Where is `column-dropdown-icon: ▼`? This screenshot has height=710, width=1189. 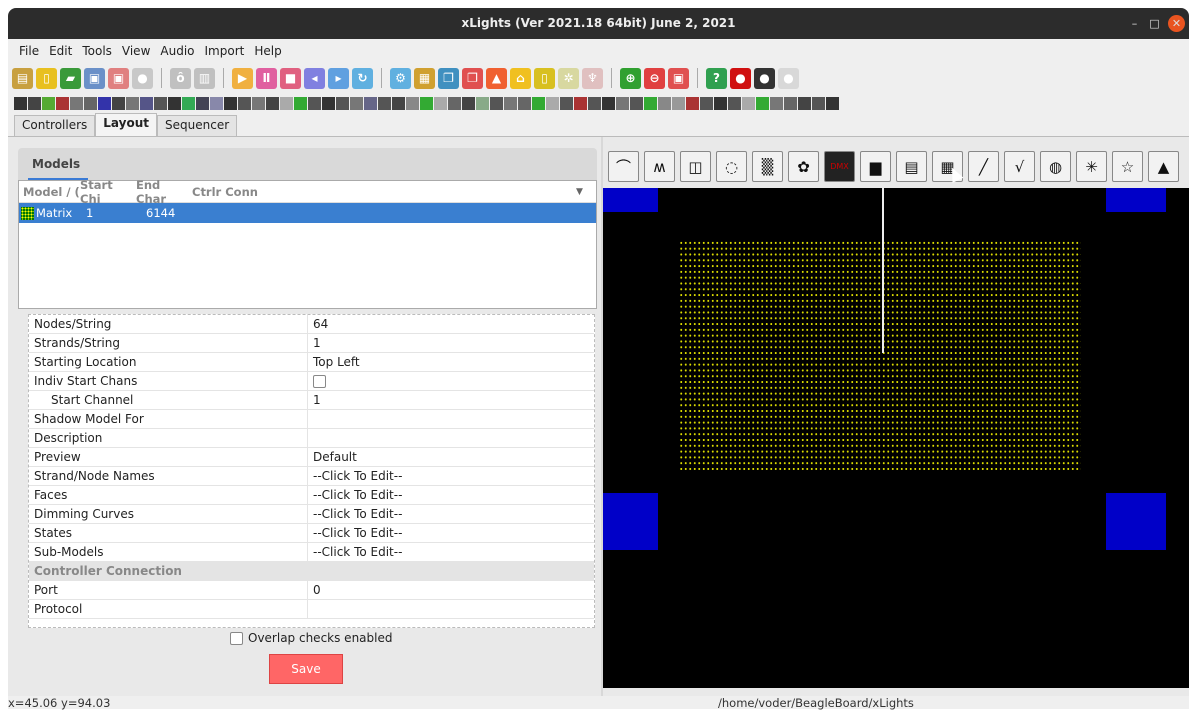
column-dropdown-icon: ▼ is located at coordinates (586, 192).